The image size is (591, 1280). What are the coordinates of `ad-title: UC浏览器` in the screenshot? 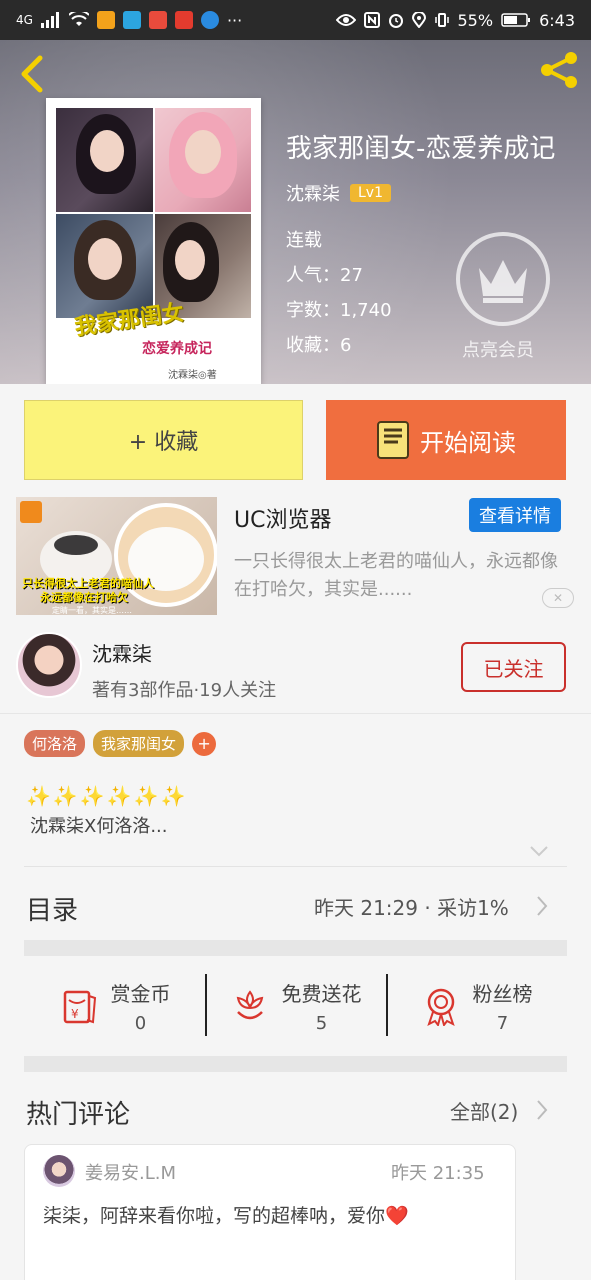 It's located at (283, 520).